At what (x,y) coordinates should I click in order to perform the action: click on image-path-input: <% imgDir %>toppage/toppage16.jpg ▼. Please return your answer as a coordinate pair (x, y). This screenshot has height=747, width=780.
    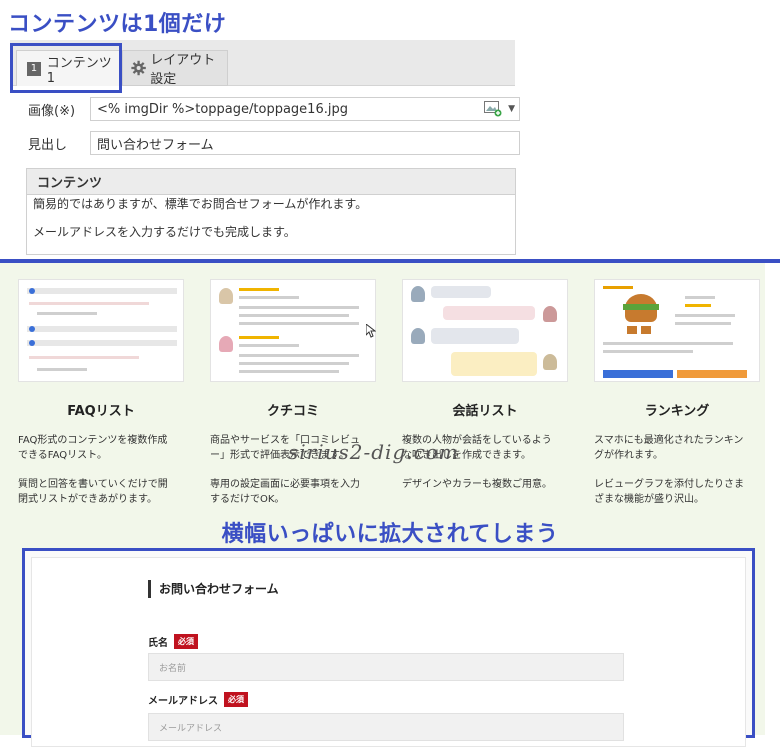
    Looking at the image, I should click on (305, 109).